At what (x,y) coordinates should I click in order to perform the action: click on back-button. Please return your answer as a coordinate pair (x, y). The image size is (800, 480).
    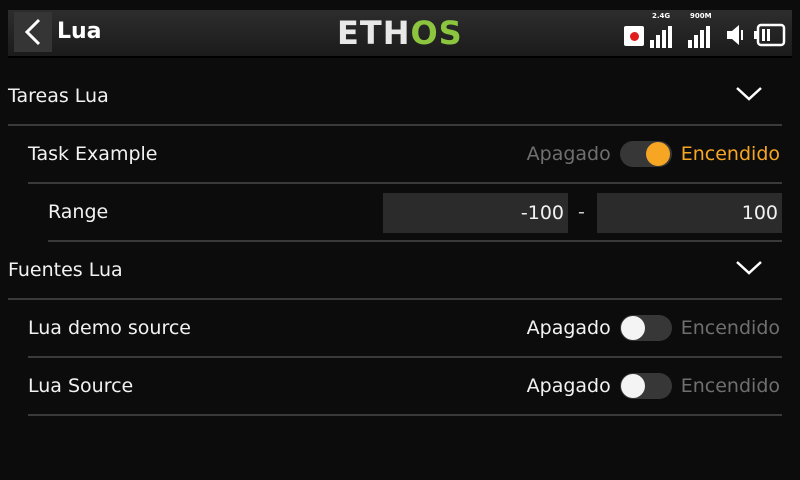
    Looking at the image, I should click on (33, 32).